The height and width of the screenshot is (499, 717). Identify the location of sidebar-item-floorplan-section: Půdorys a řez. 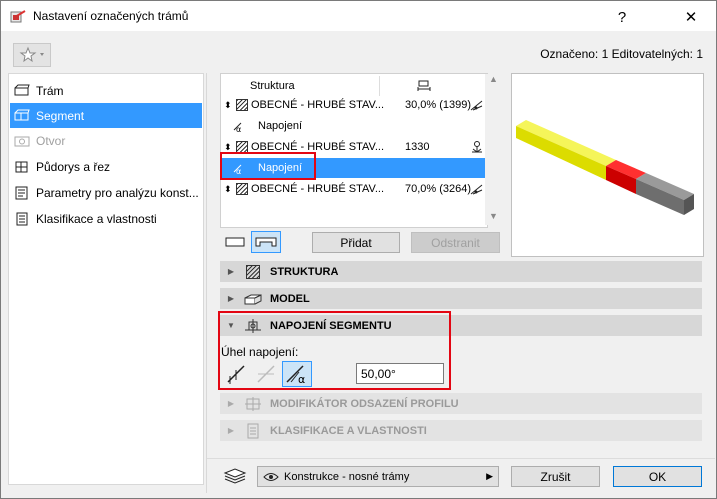
(106, 166).